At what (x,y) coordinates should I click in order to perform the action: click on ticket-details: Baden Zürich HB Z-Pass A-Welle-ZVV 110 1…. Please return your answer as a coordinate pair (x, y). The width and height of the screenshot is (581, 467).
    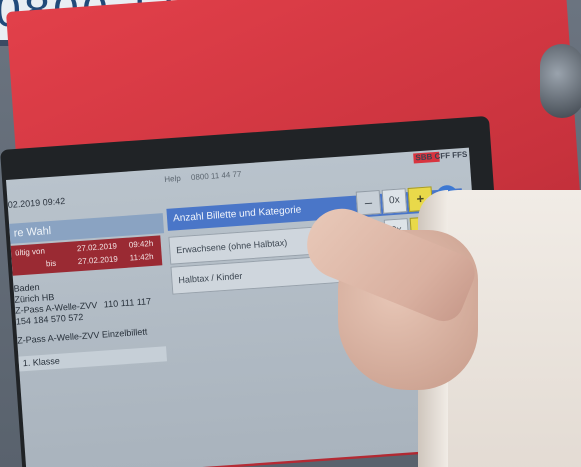
    Looking at the image, I should click on (90, 322).